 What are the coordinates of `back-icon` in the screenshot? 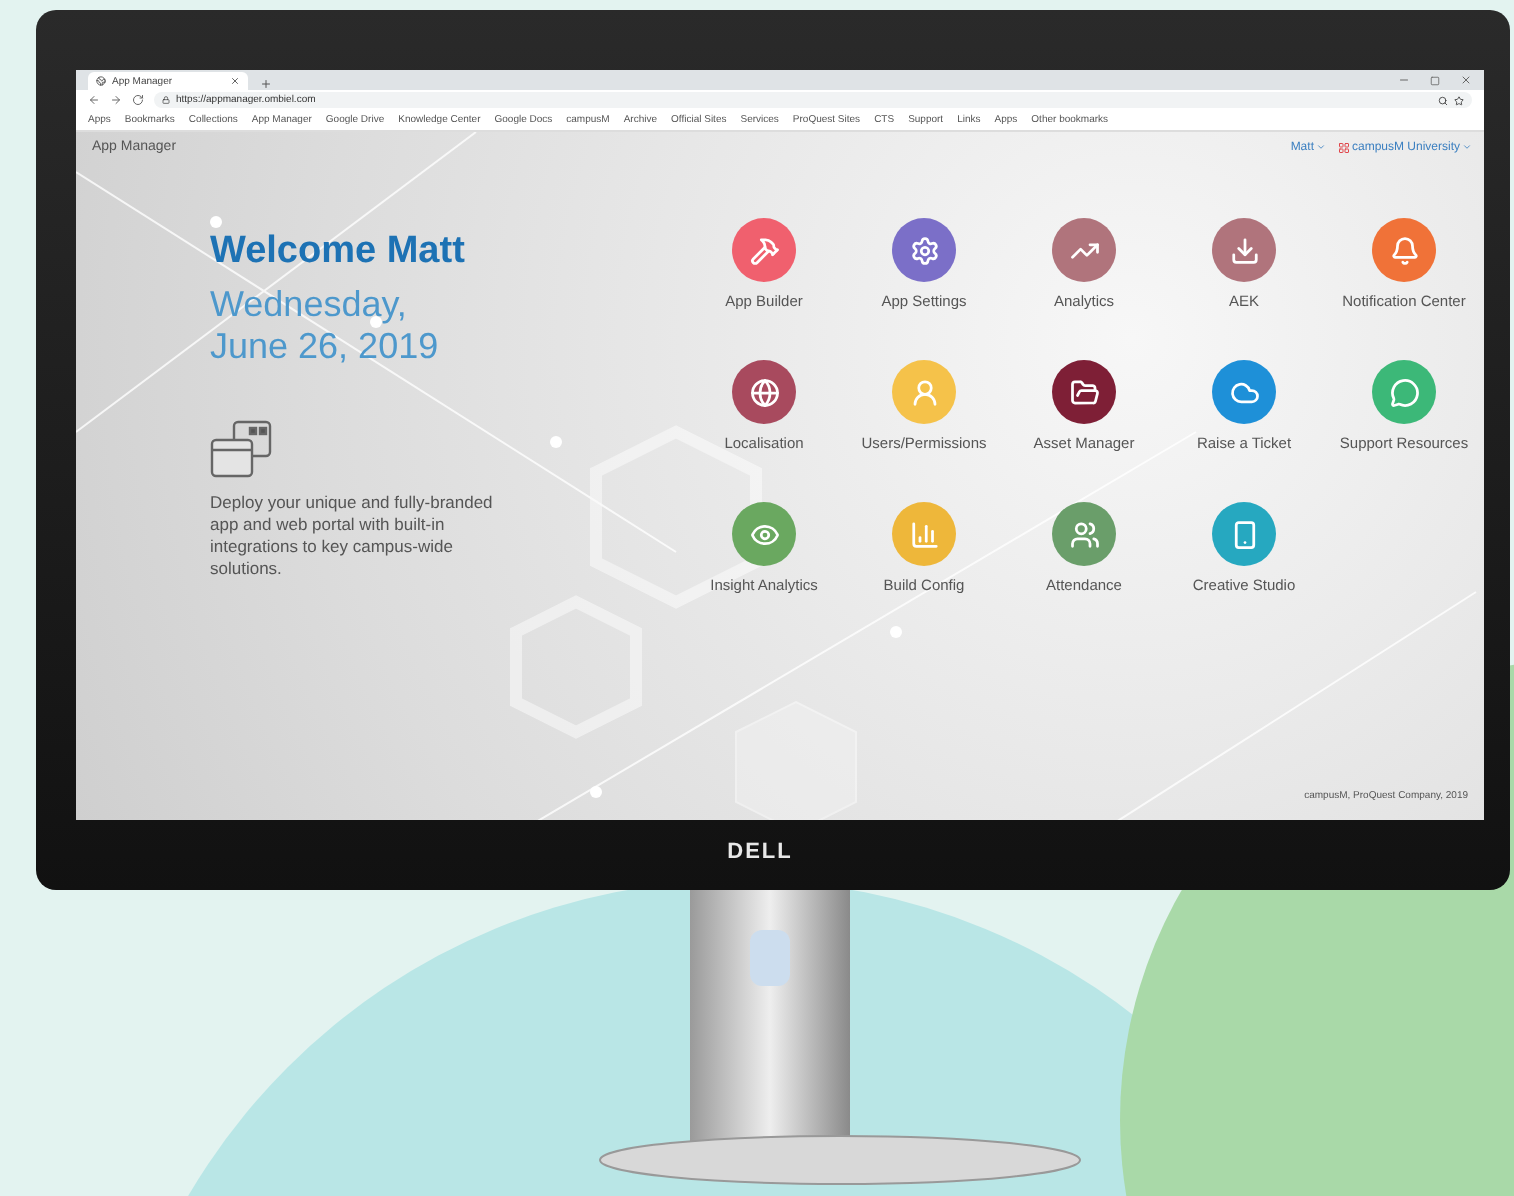 It's located at (94, 100).